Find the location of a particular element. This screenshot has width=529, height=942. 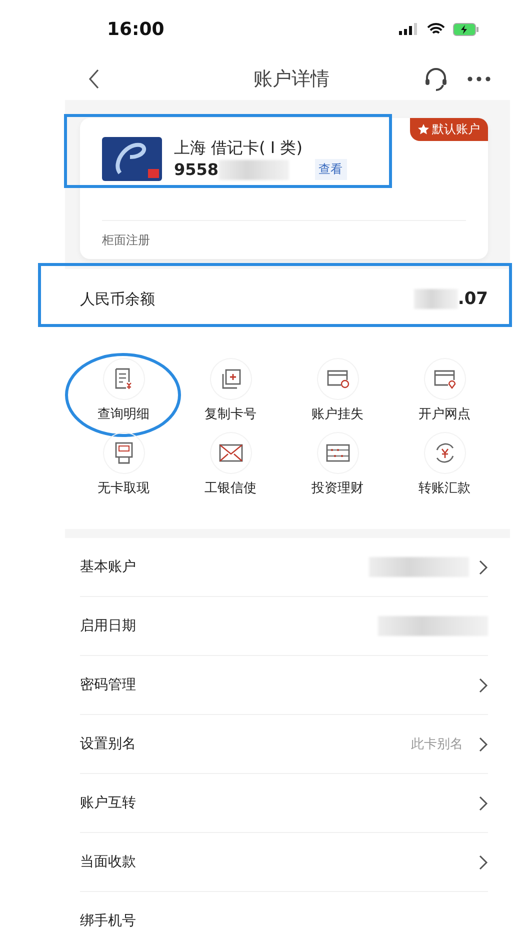

card-warning-icon is located at coordinates (338, 379).